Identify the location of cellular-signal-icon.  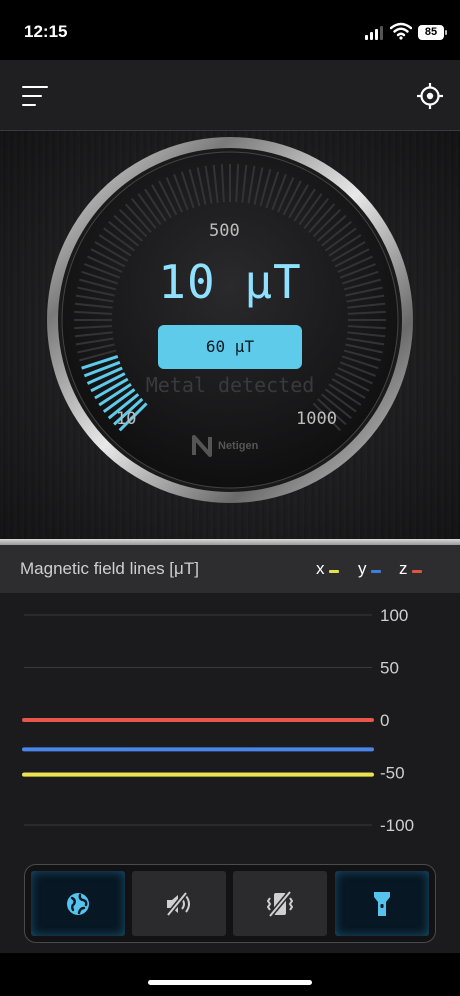
(374, 33).